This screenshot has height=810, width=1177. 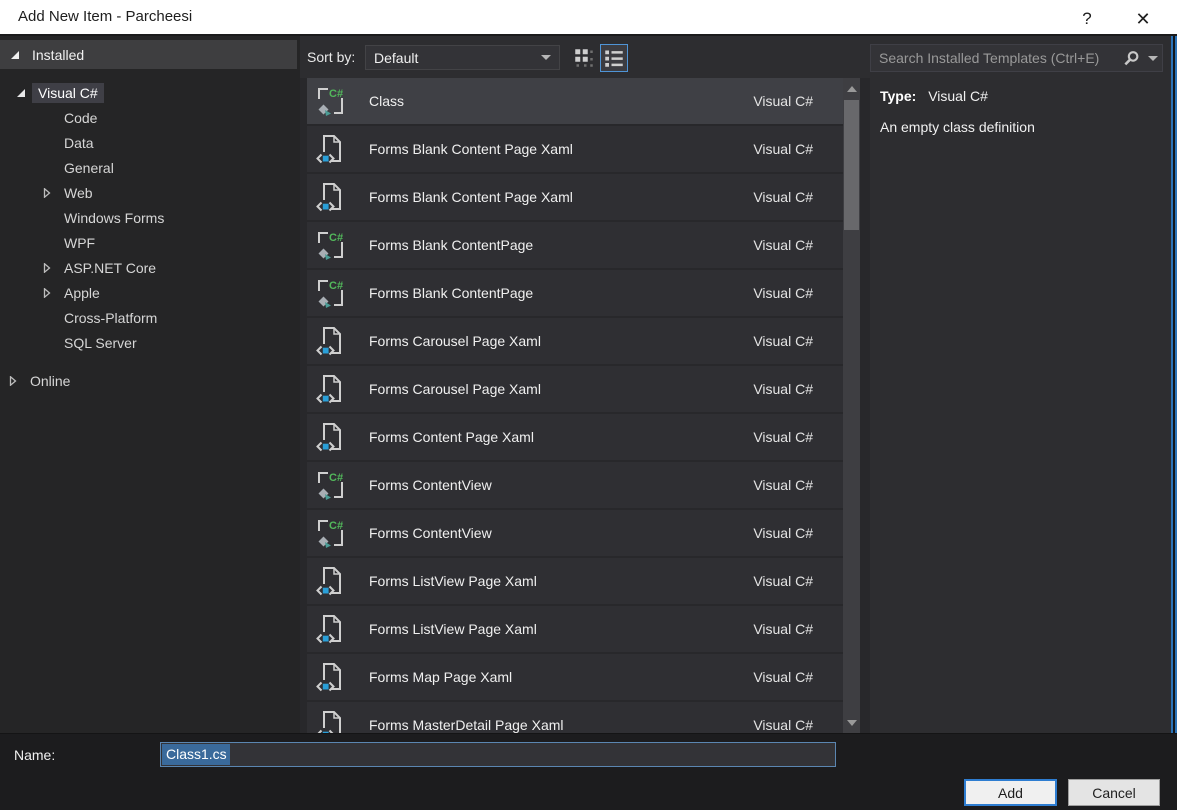 I want to click on sidebar-item-label: General, so click(x=89, y=167).